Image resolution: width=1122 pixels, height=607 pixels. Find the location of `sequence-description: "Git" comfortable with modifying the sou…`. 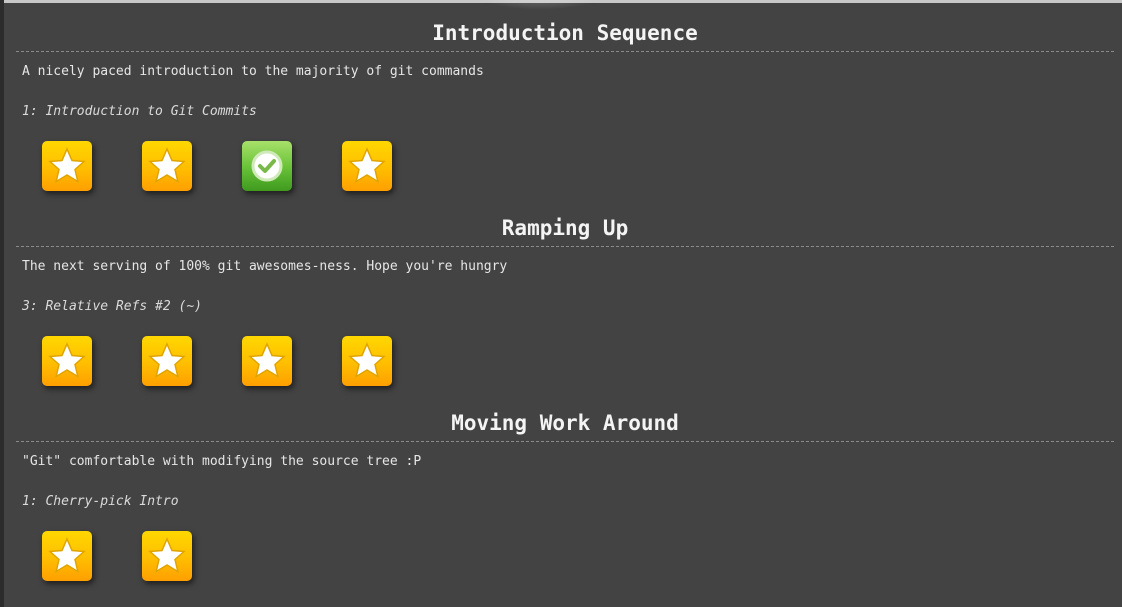

sequence-description: "Git" comfortable with modifying the sou… is located at coordinates (222, 461).